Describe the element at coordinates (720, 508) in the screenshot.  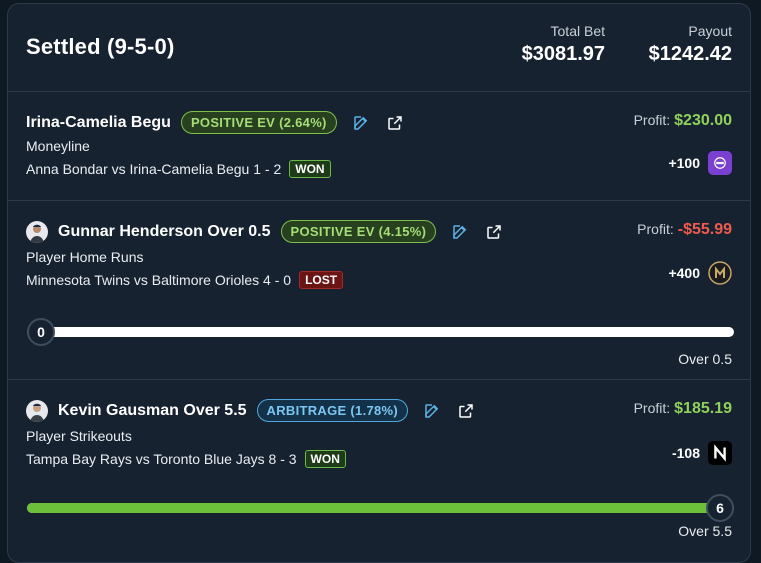
I see `progress-value-knob: 6` at that location.